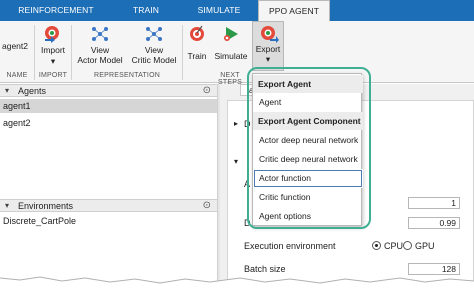  What do you see at coordinates (197, 33) in the screenshot?
I see `train-icon` at bounding box center [197, 33].